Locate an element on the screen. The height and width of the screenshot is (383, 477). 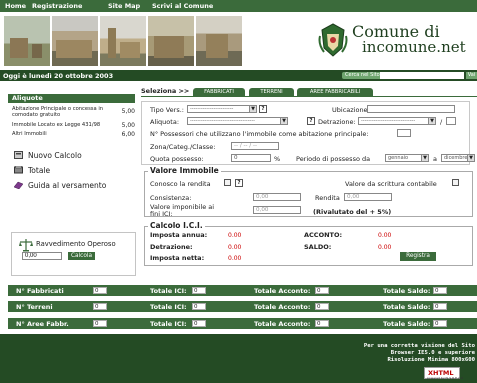
current-date: Oggi è lunedì 20 ottobre 2003 is located at coordinates (58, 76).